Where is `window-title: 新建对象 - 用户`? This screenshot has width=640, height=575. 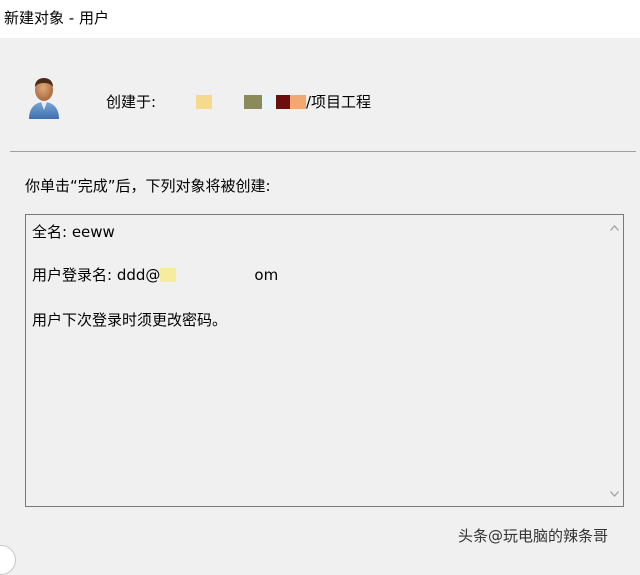 window-title: 新建对象 - 用户 is located at coordinates (56, 18).